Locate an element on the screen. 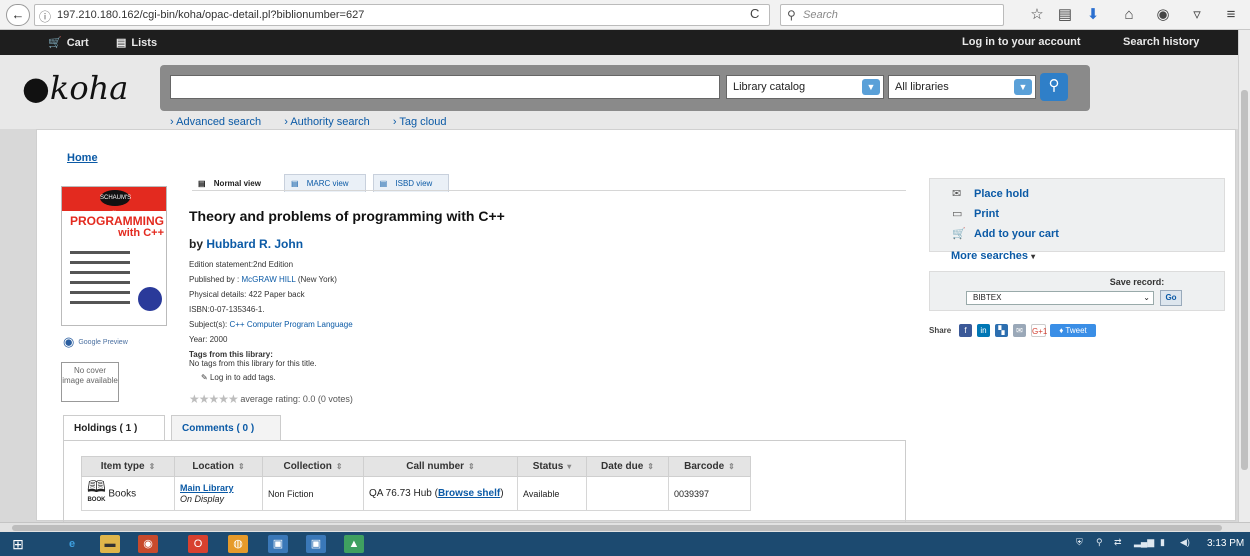 Image resolution: width=1250 pixels, height=556 pixels. save-format-value: BIBTEX is located at coordinates (987, 297).